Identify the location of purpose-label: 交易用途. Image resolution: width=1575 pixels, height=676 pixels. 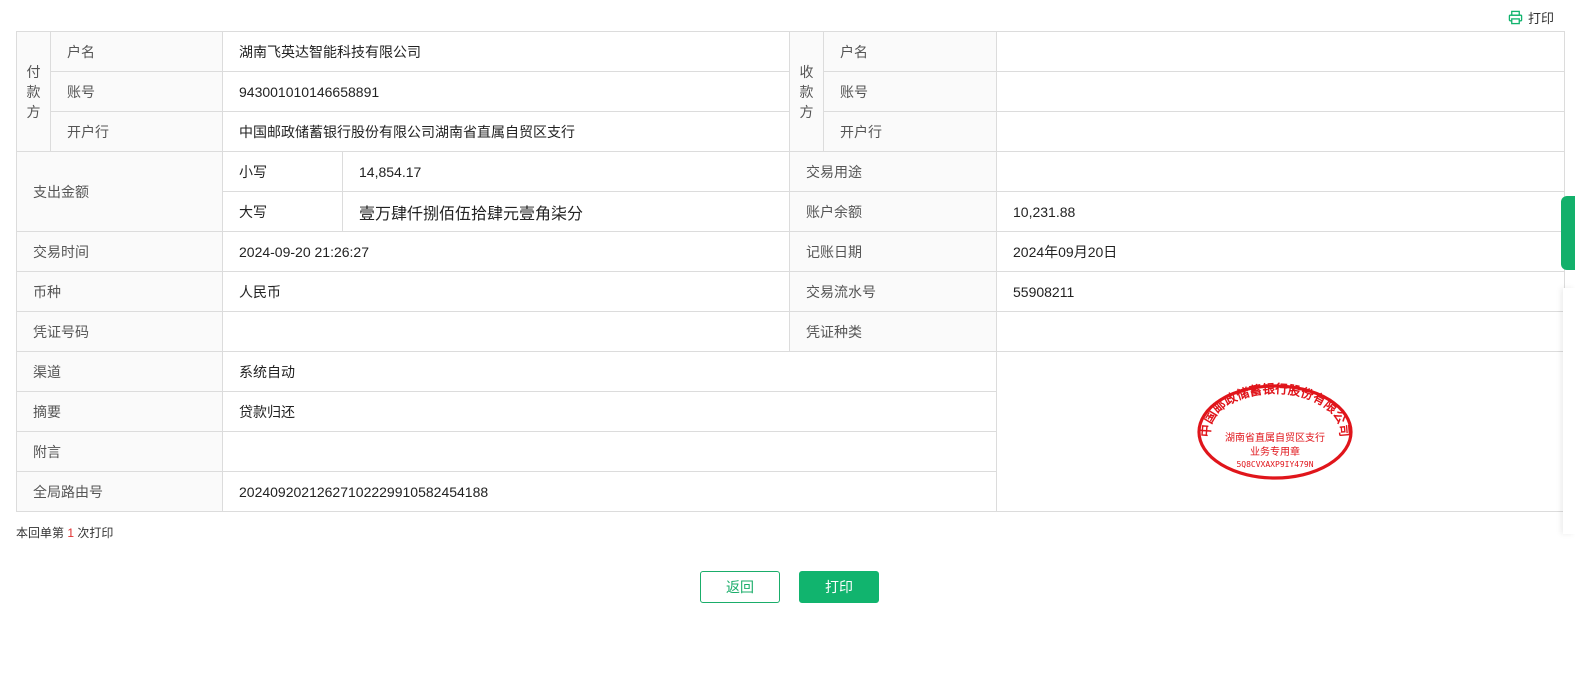
(893, 171).